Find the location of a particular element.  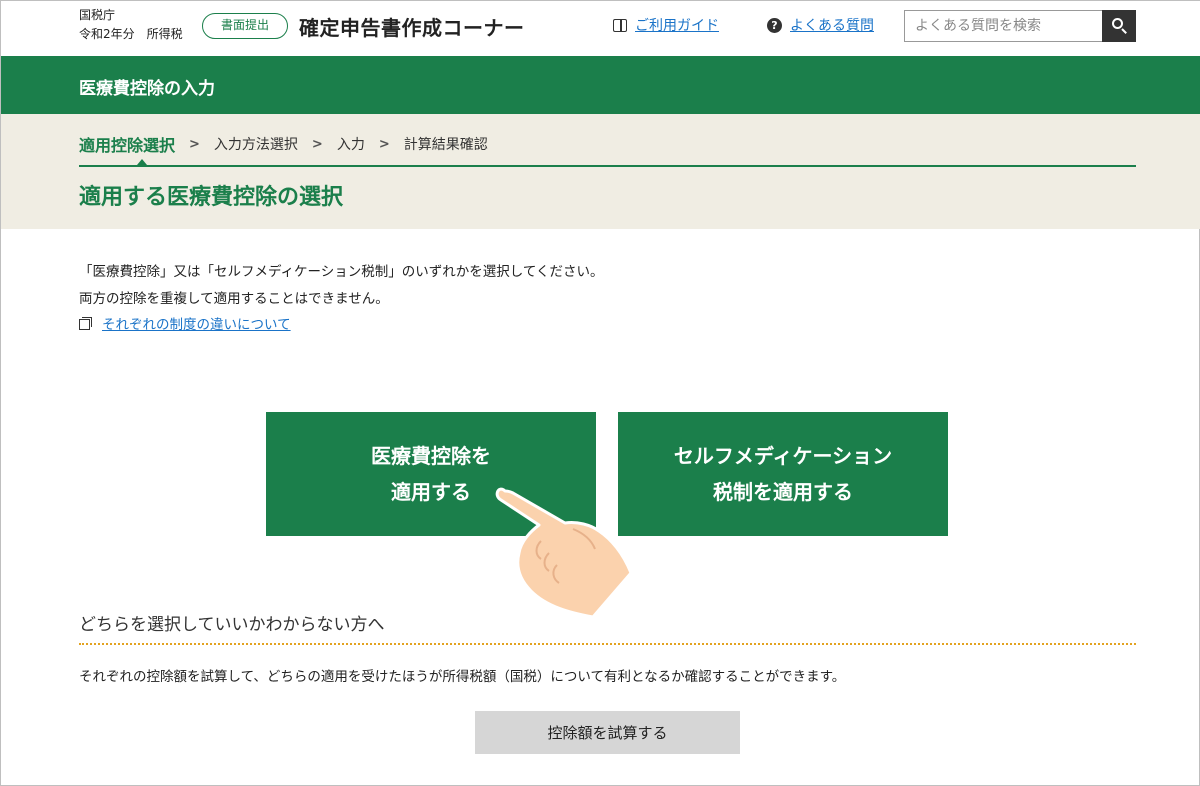

self-medication-button-line-2: 税制を適用する is located at coordinates (783, 492).